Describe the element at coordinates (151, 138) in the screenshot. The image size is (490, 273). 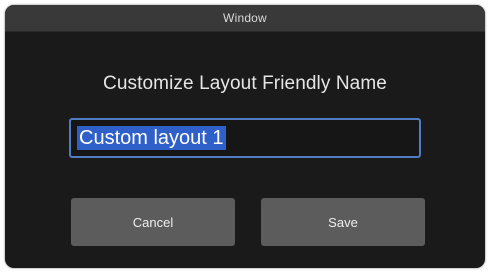
I see `layout-name-value: Custom layout 1` at that location.